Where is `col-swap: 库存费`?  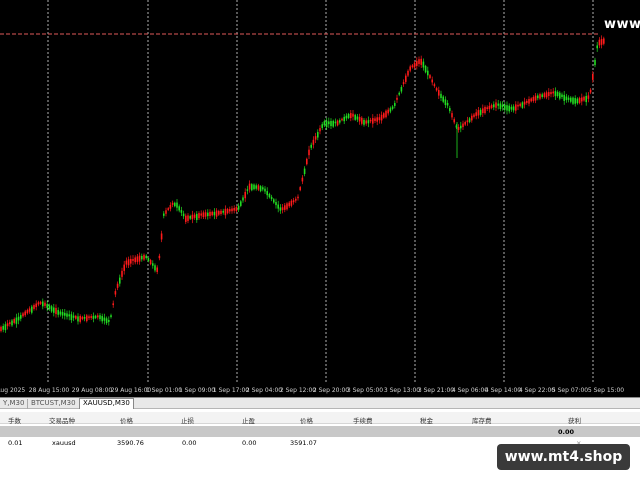
col-swap: 库存费 is located at coordinates (482, 420).